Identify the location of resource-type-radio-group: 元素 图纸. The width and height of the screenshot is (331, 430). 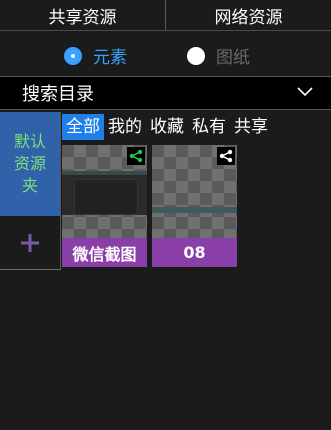
(165, 53).